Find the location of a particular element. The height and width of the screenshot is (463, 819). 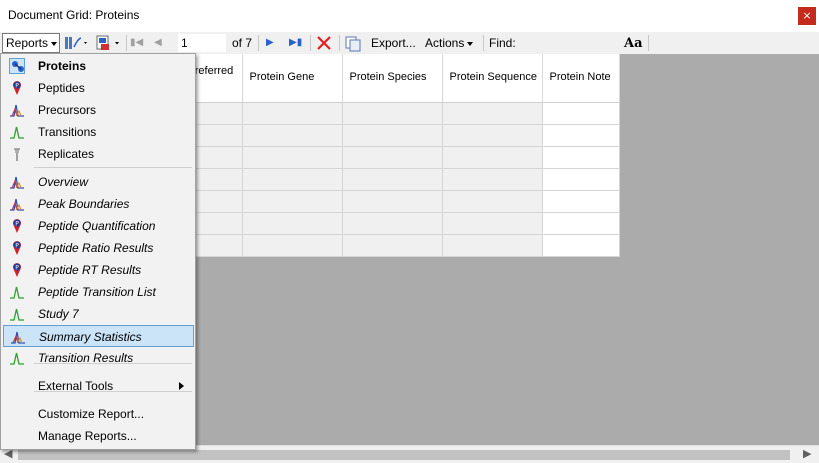

record-count-label: of 7 is located at coordinates (242, 43).